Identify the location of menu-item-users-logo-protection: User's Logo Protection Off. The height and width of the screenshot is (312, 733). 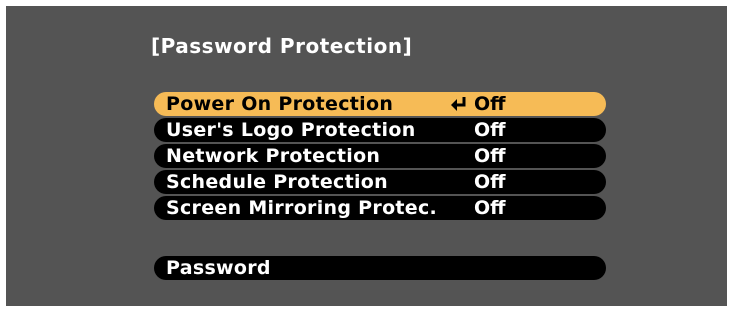
(380, 130).